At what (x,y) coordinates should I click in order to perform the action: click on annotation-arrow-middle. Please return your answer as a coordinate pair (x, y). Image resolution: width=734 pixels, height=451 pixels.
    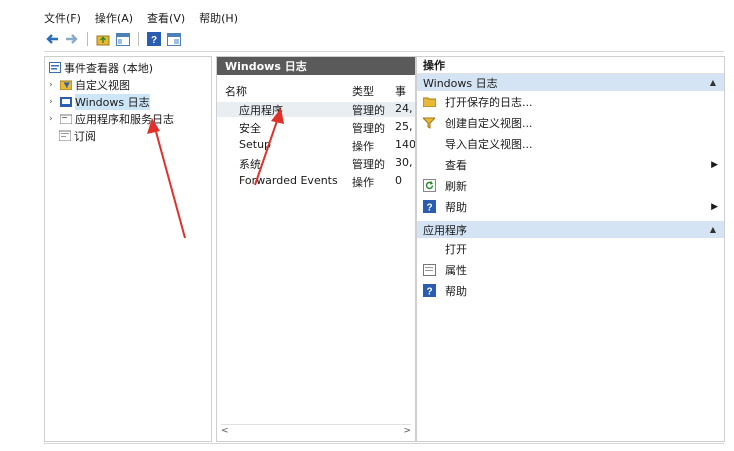
    Looking at the image, I should click on (269, 147).